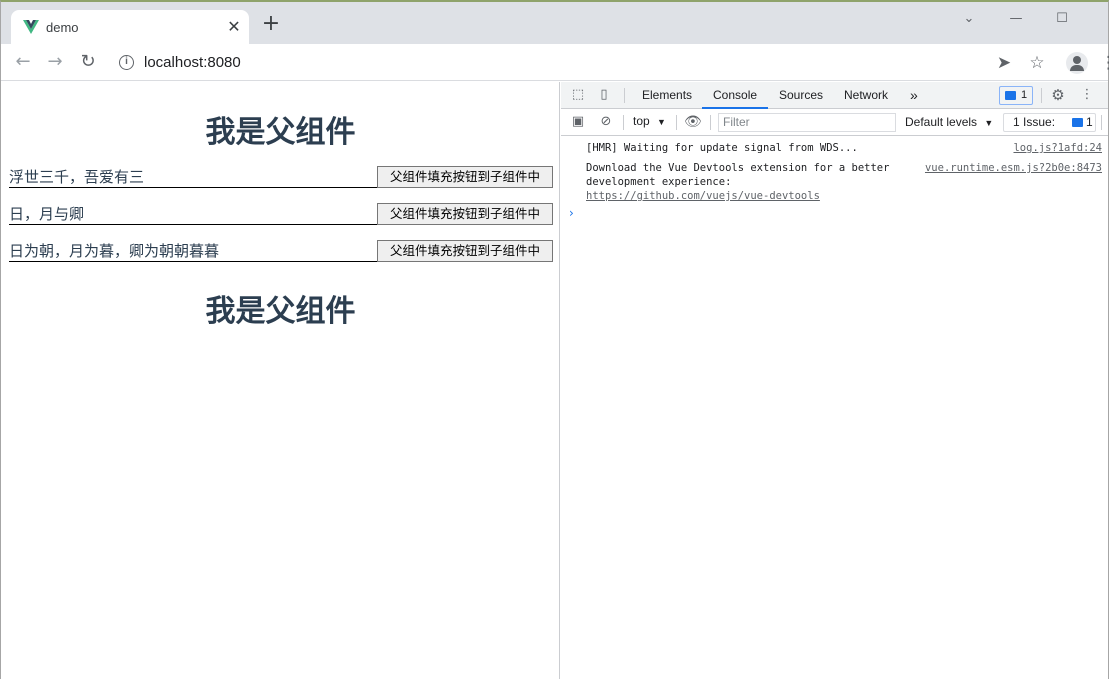 The height and width of the screenshot is (679, 1109). What do you see at coordinates (1077, 122) in the screenshot?
I see `issue-icon` at bounding box center [1077, 122].